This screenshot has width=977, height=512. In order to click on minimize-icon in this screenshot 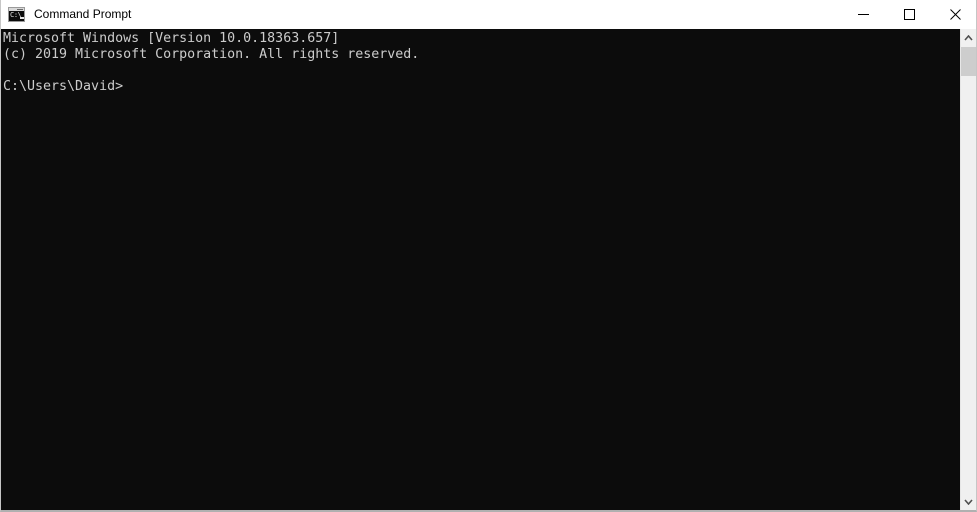, I will do `click(863, 14)`.